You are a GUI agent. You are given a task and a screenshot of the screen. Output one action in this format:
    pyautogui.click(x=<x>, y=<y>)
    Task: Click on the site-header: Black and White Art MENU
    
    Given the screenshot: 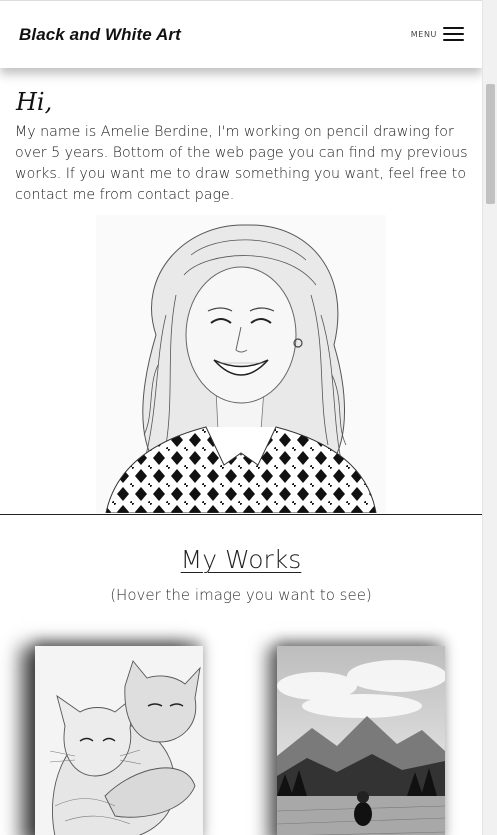 What is the action you would take?
    pyautogui.click(x=241, y=34)
    